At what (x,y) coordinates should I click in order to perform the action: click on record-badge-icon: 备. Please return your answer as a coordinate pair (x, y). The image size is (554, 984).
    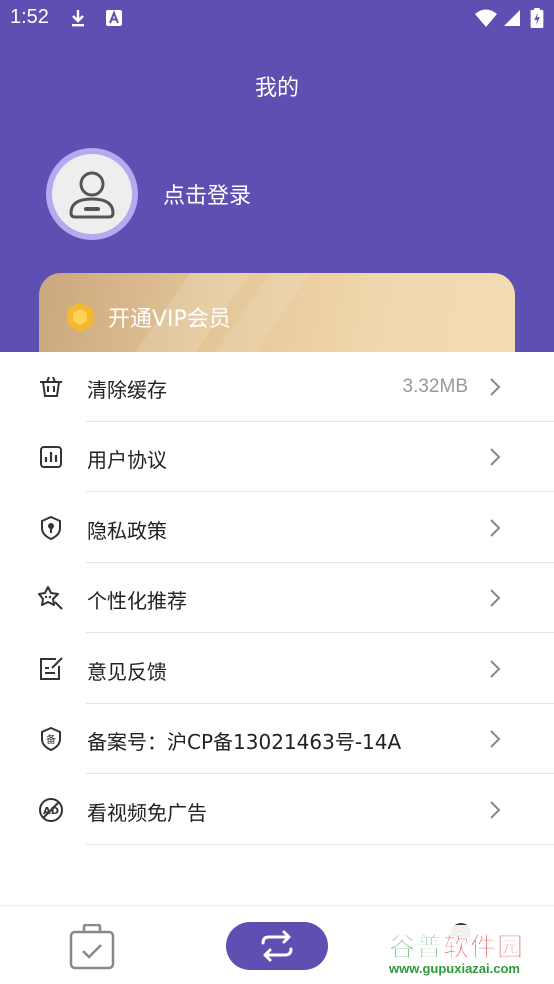
    Looking at the image, I should click on (51, 739).